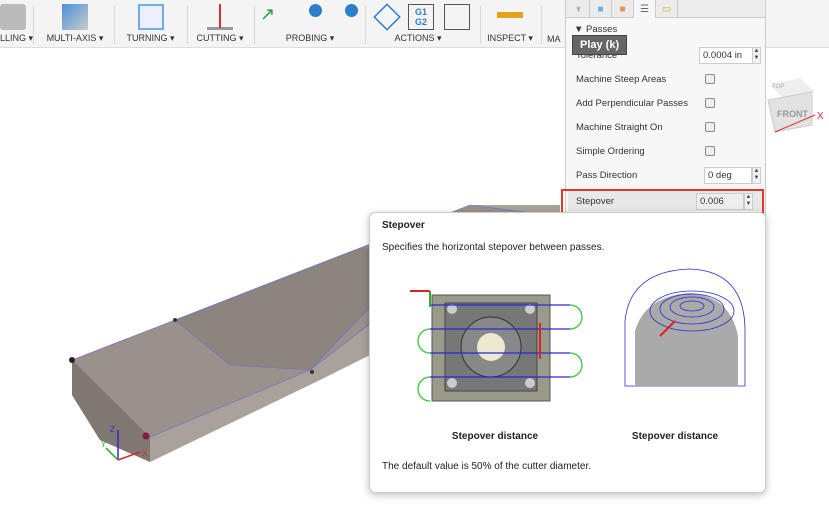  I want to click on machine-straight-on-row: Machine Straight On, so click(666, 127).